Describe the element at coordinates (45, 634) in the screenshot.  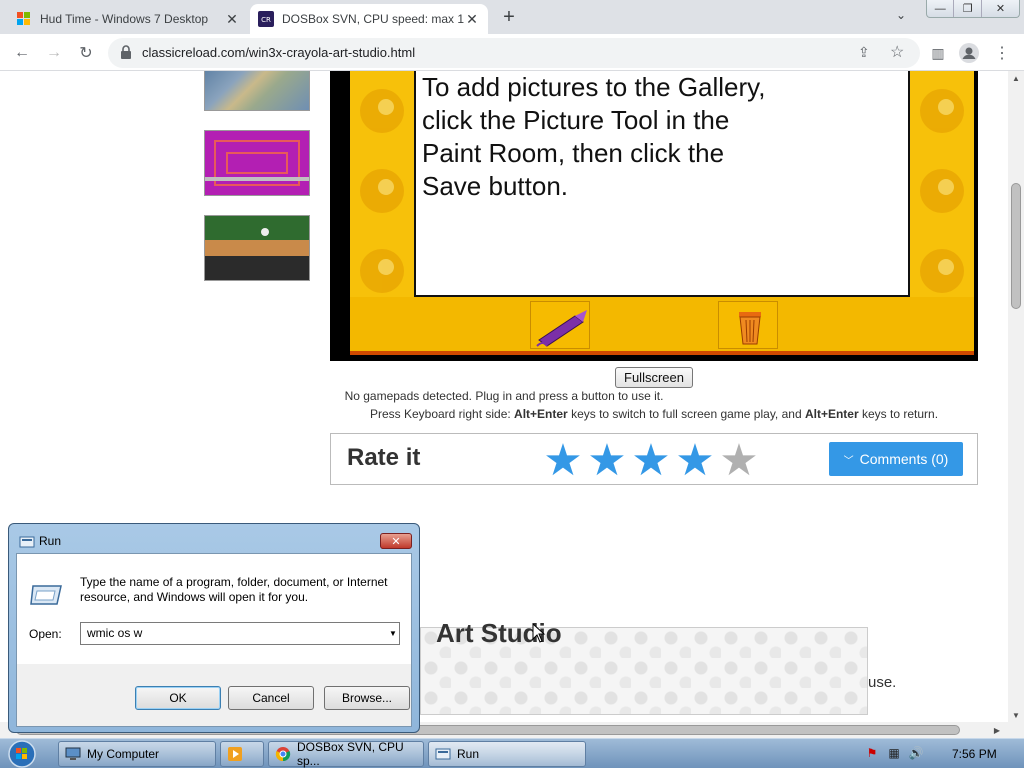
I see `open-label: Open:` at that location.